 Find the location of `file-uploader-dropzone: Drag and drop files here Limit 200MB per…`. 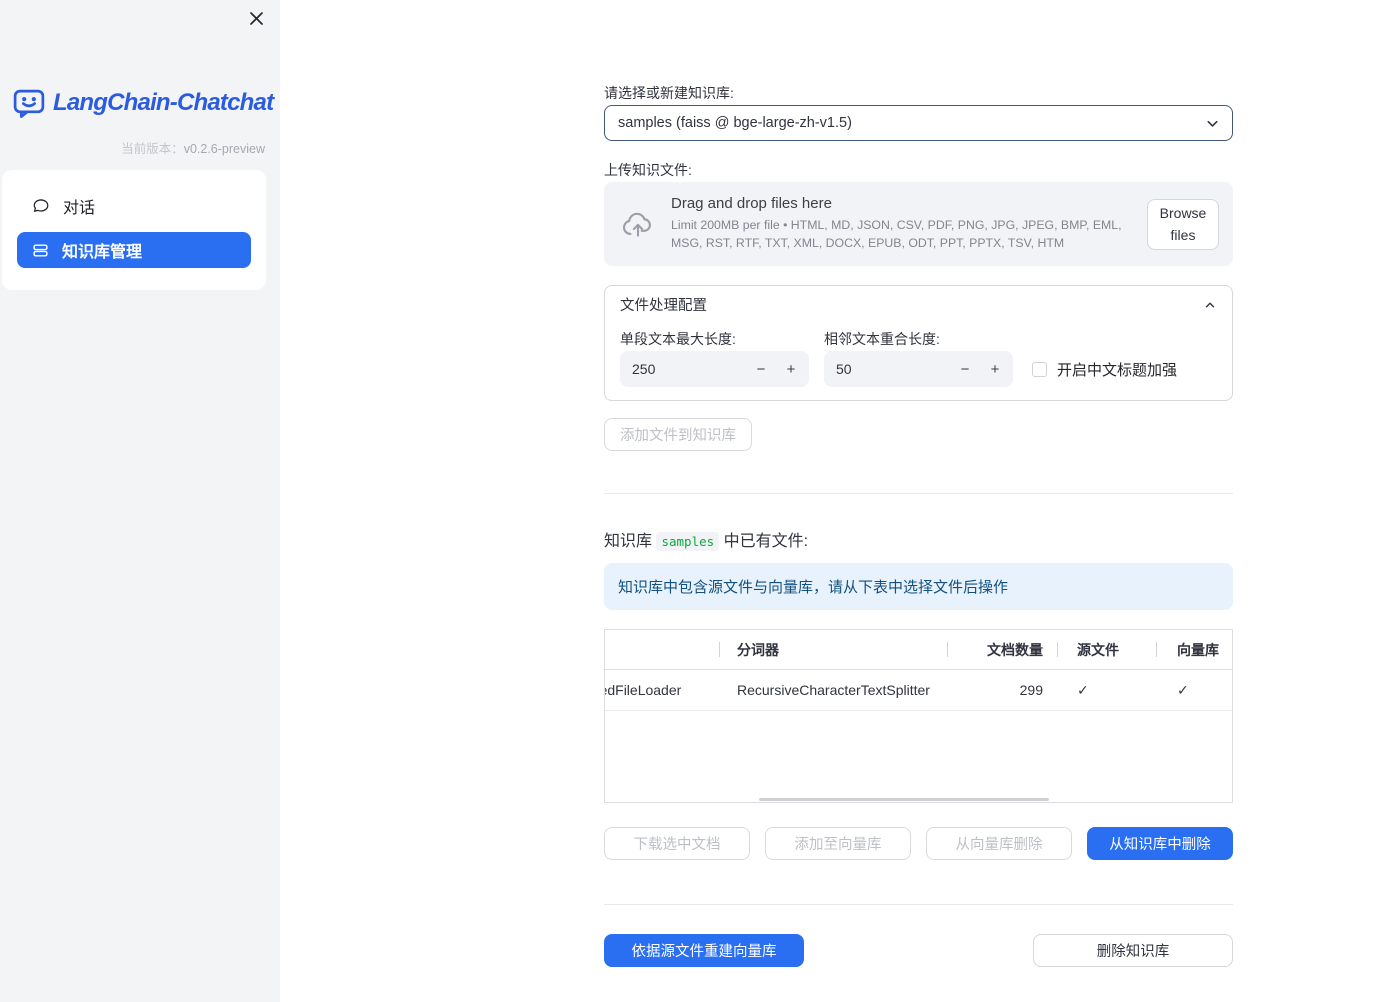

file-uploader-dropzone: Drag and drop files here Limit 200MB per… is located at coordinates (918, 224).